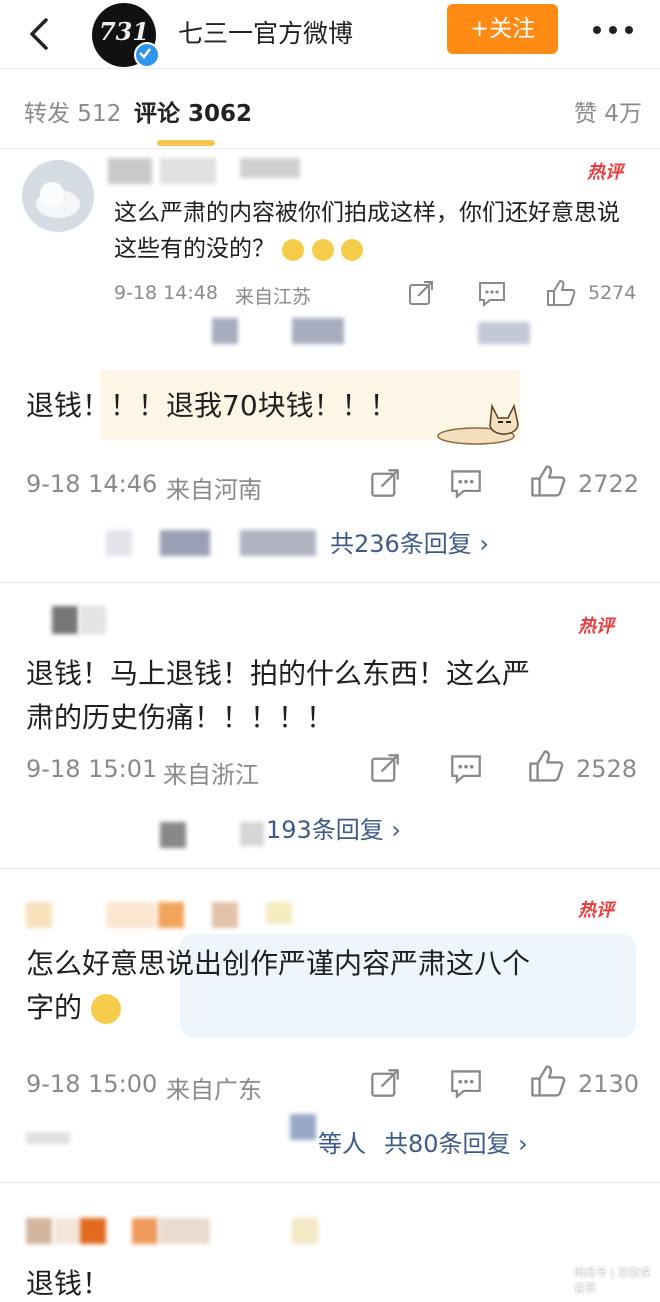 The width and height of the screenshot is (660, 1302). Describe the element at coordinates (92, 769) in the screenshot. I see `comment-time: 9-18 15:01` at that location.